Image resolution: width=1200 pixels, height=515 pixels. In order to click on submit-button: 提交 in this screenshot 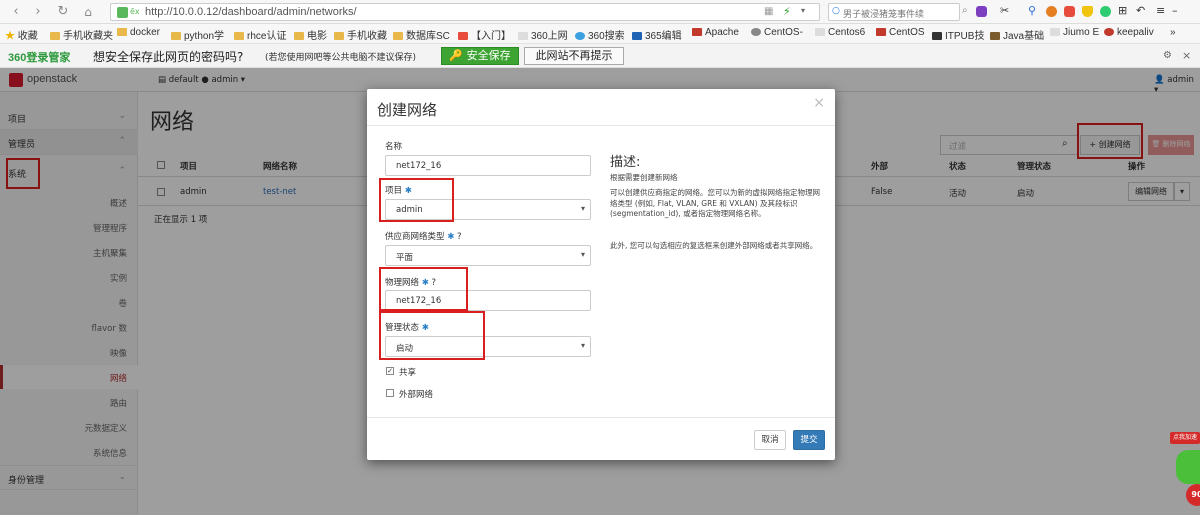, I will do `click(809, 440)`.